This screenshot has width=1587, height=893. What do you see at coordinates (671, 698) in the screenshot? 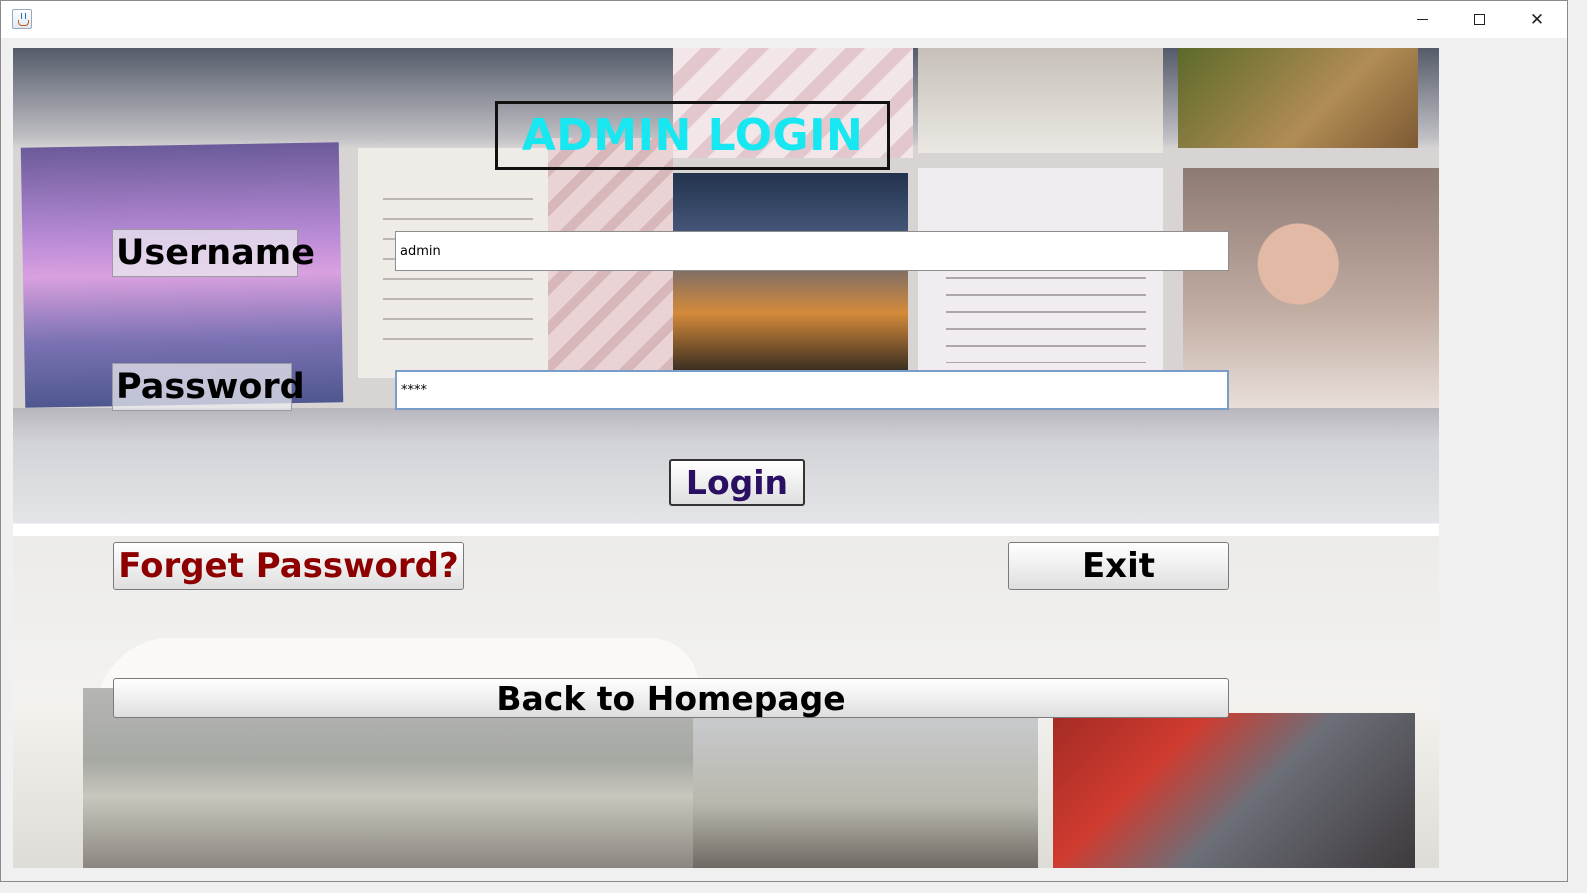
I see `back-to-homepage-button: Back to Homepage` at bounding box center [671, 698].